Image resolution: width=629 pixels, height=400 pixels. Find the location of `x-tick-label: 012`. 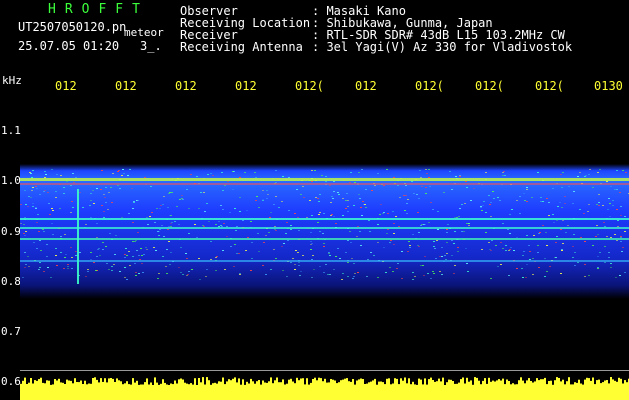

x-tick-label: 012 is located at coordinates (66, 86).